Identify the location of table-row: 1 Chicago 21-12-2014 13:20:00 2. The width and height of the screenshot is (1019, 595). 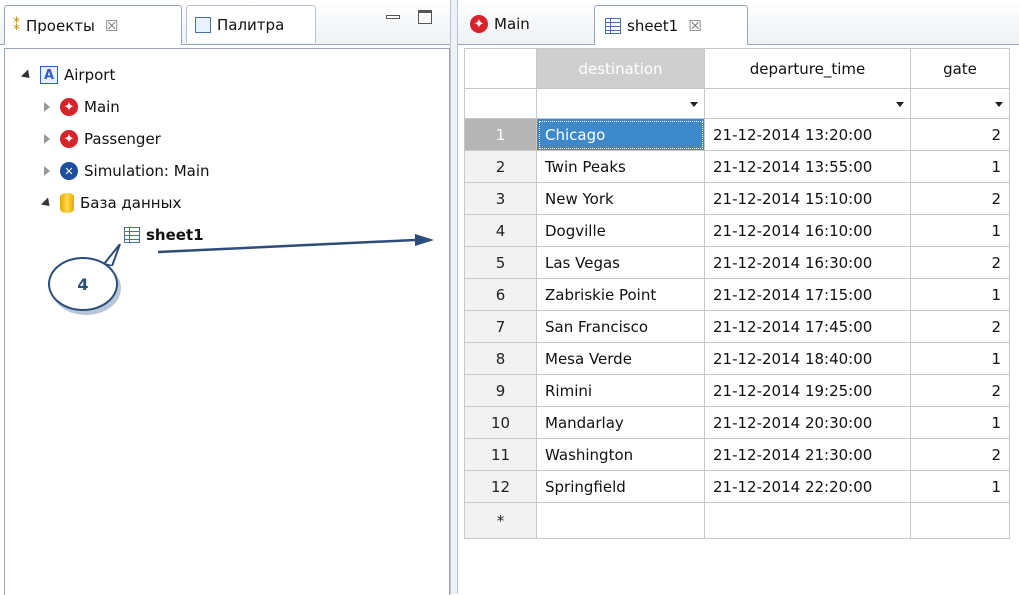
(737, 134).